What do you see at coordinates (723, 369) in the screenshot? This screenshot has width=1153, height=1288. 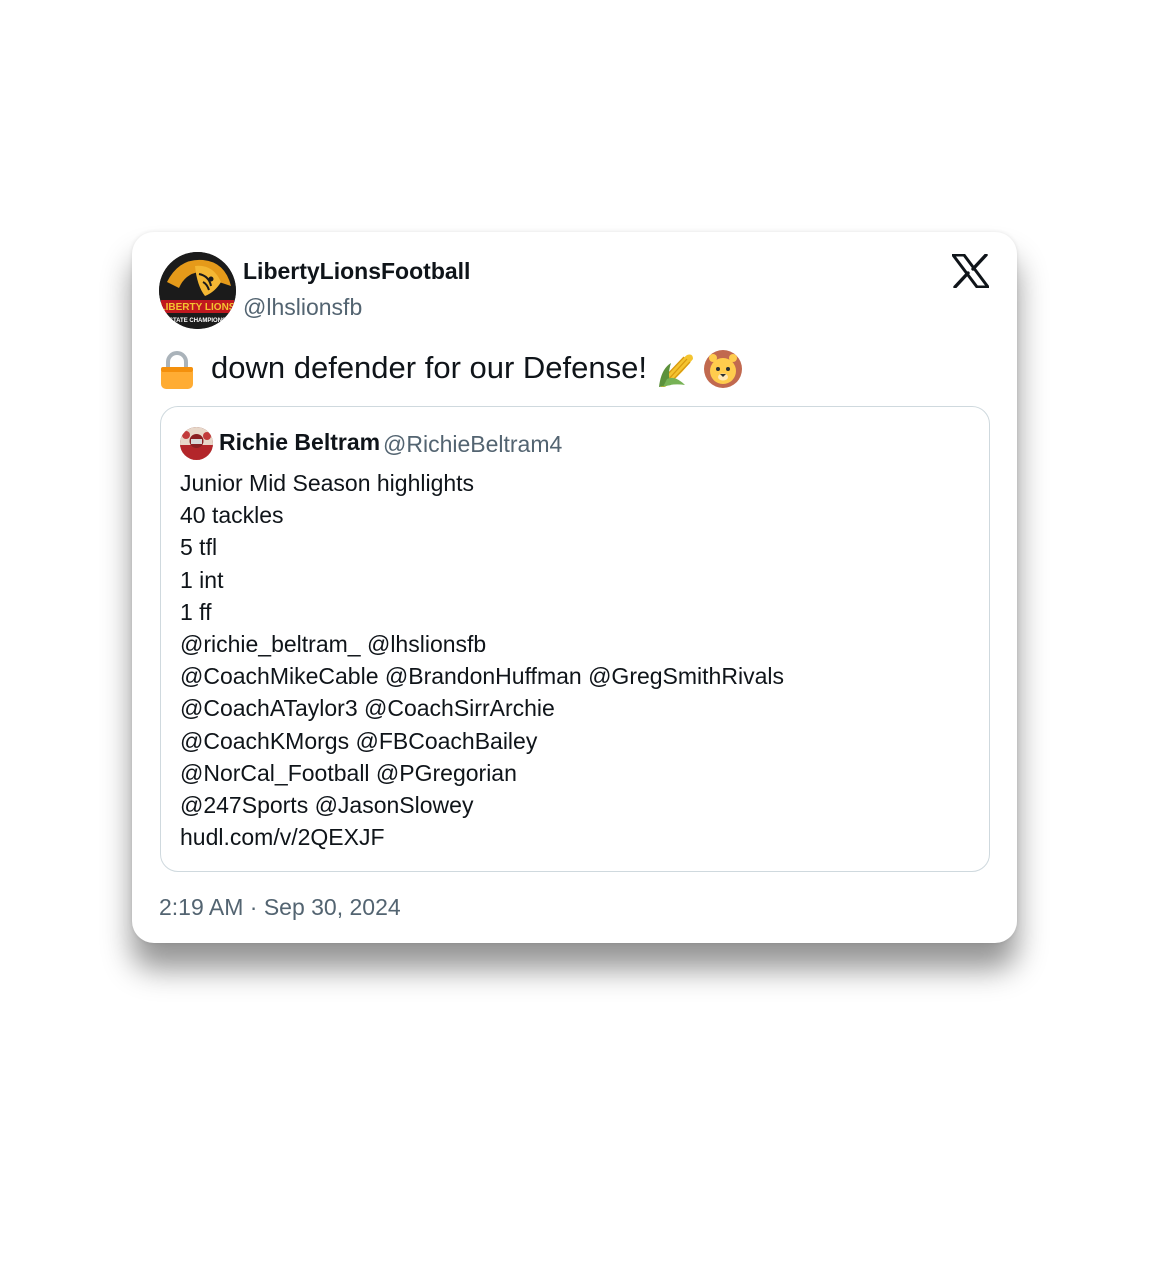 I see `lion-face-icon` at bounding box center [723, 369].